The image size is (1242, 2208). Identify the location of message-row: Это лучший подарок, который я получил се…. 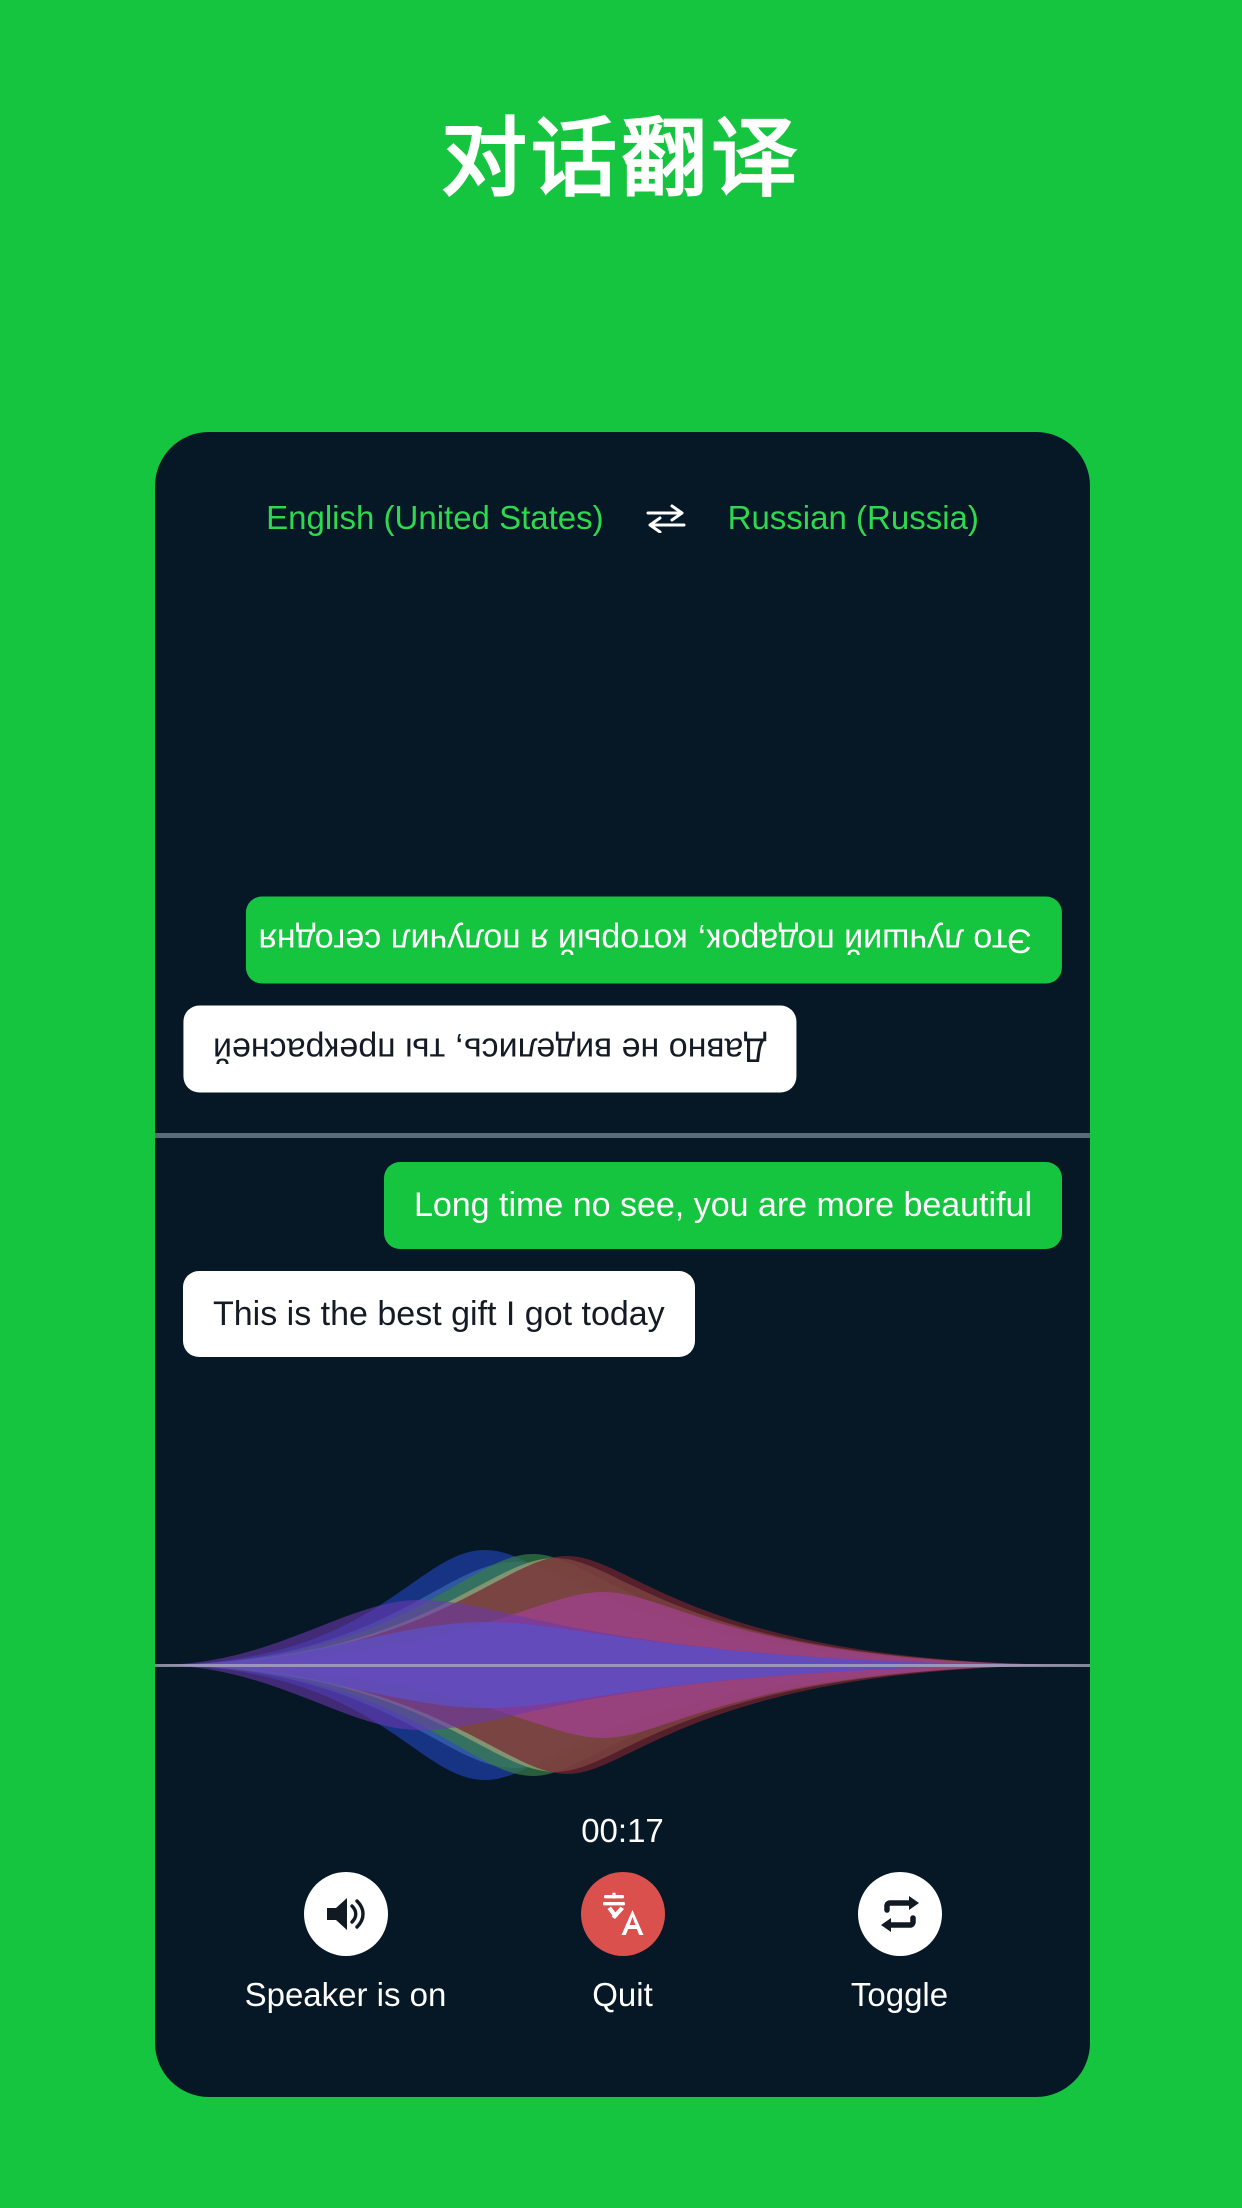
(622, 940).